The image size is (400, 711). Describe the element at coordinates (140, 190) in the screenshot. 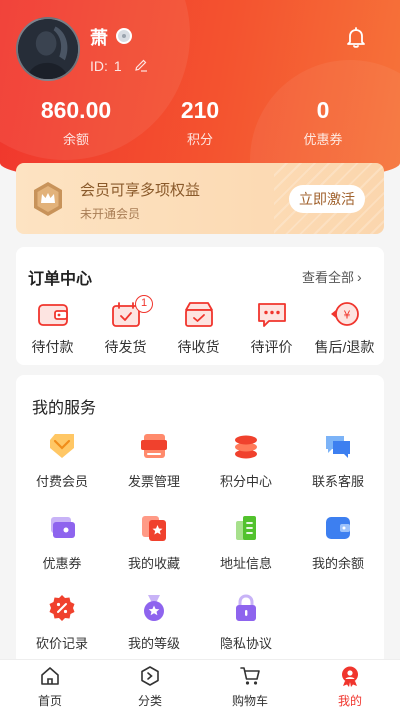

I see `vip-title: 会员可享多项权益` at that location.